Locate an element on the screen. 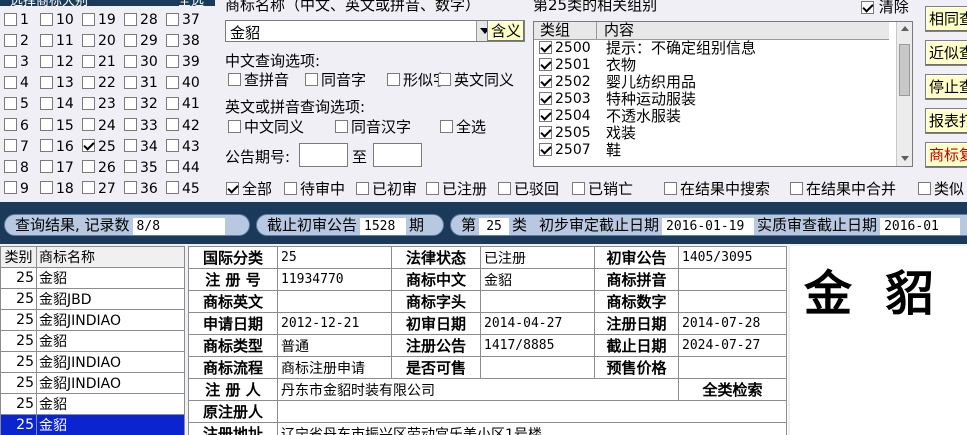  cn-option-0: 查拼音 is located at coordinates (258, 80).